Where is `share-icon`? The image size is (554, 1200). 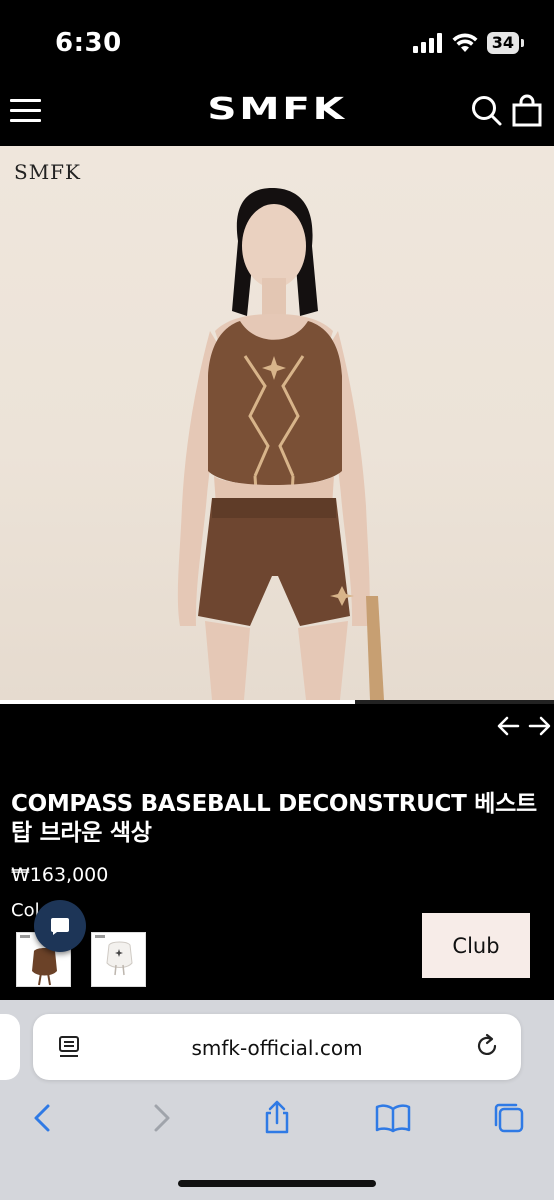 share-icon is located at coordinates (277, 1118).